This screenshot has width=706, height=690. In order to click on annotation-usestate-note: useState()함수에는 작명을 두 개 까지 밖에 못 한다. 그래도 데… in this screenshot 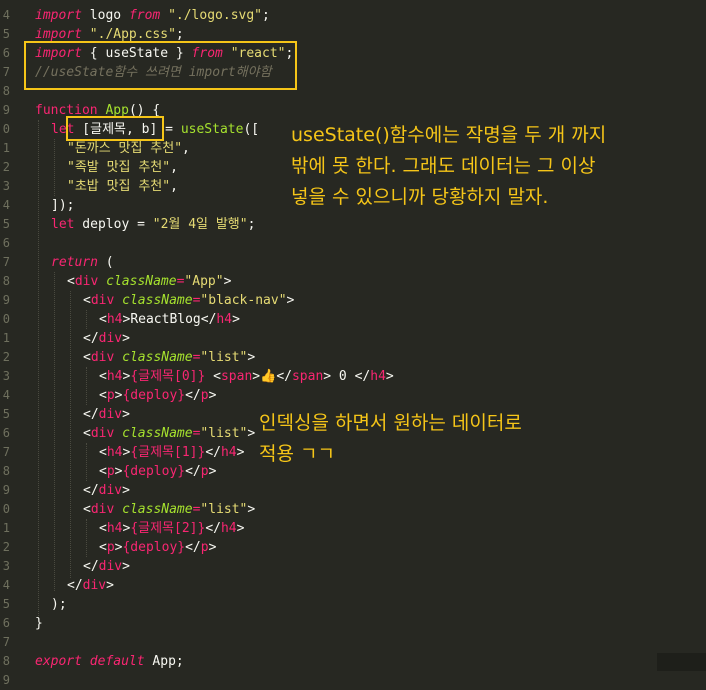, I will do `click(449, 166)`.